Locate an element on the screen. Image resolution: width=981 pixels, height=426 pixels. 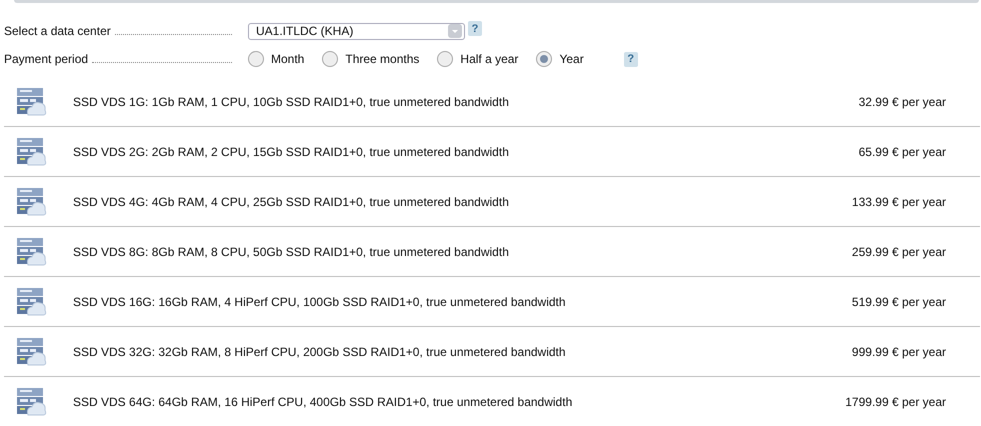
plan-price: 259.99 € per year is located at coordinates (899, 251).